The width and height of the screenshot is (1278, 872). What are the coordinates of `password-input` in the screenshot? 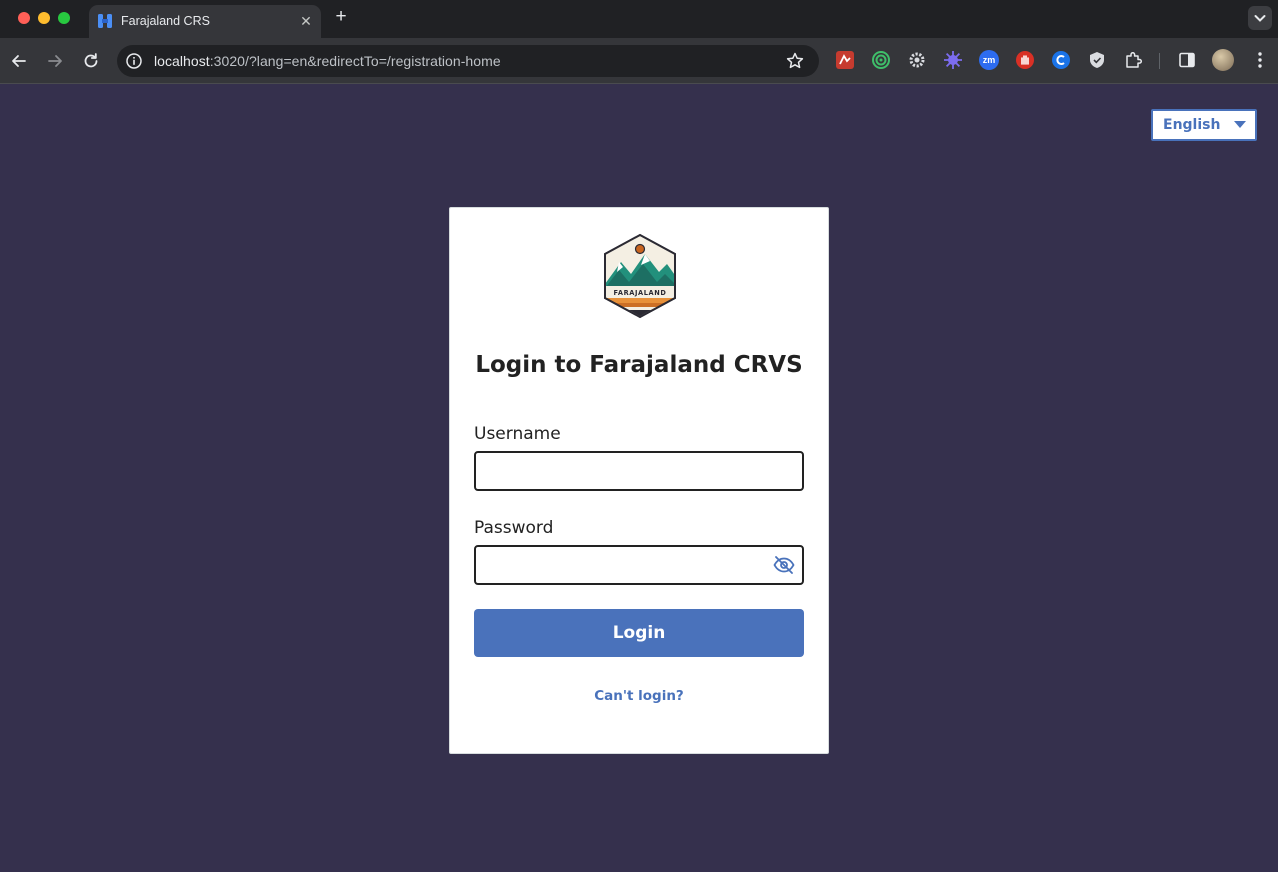 It's located at (639, 565).